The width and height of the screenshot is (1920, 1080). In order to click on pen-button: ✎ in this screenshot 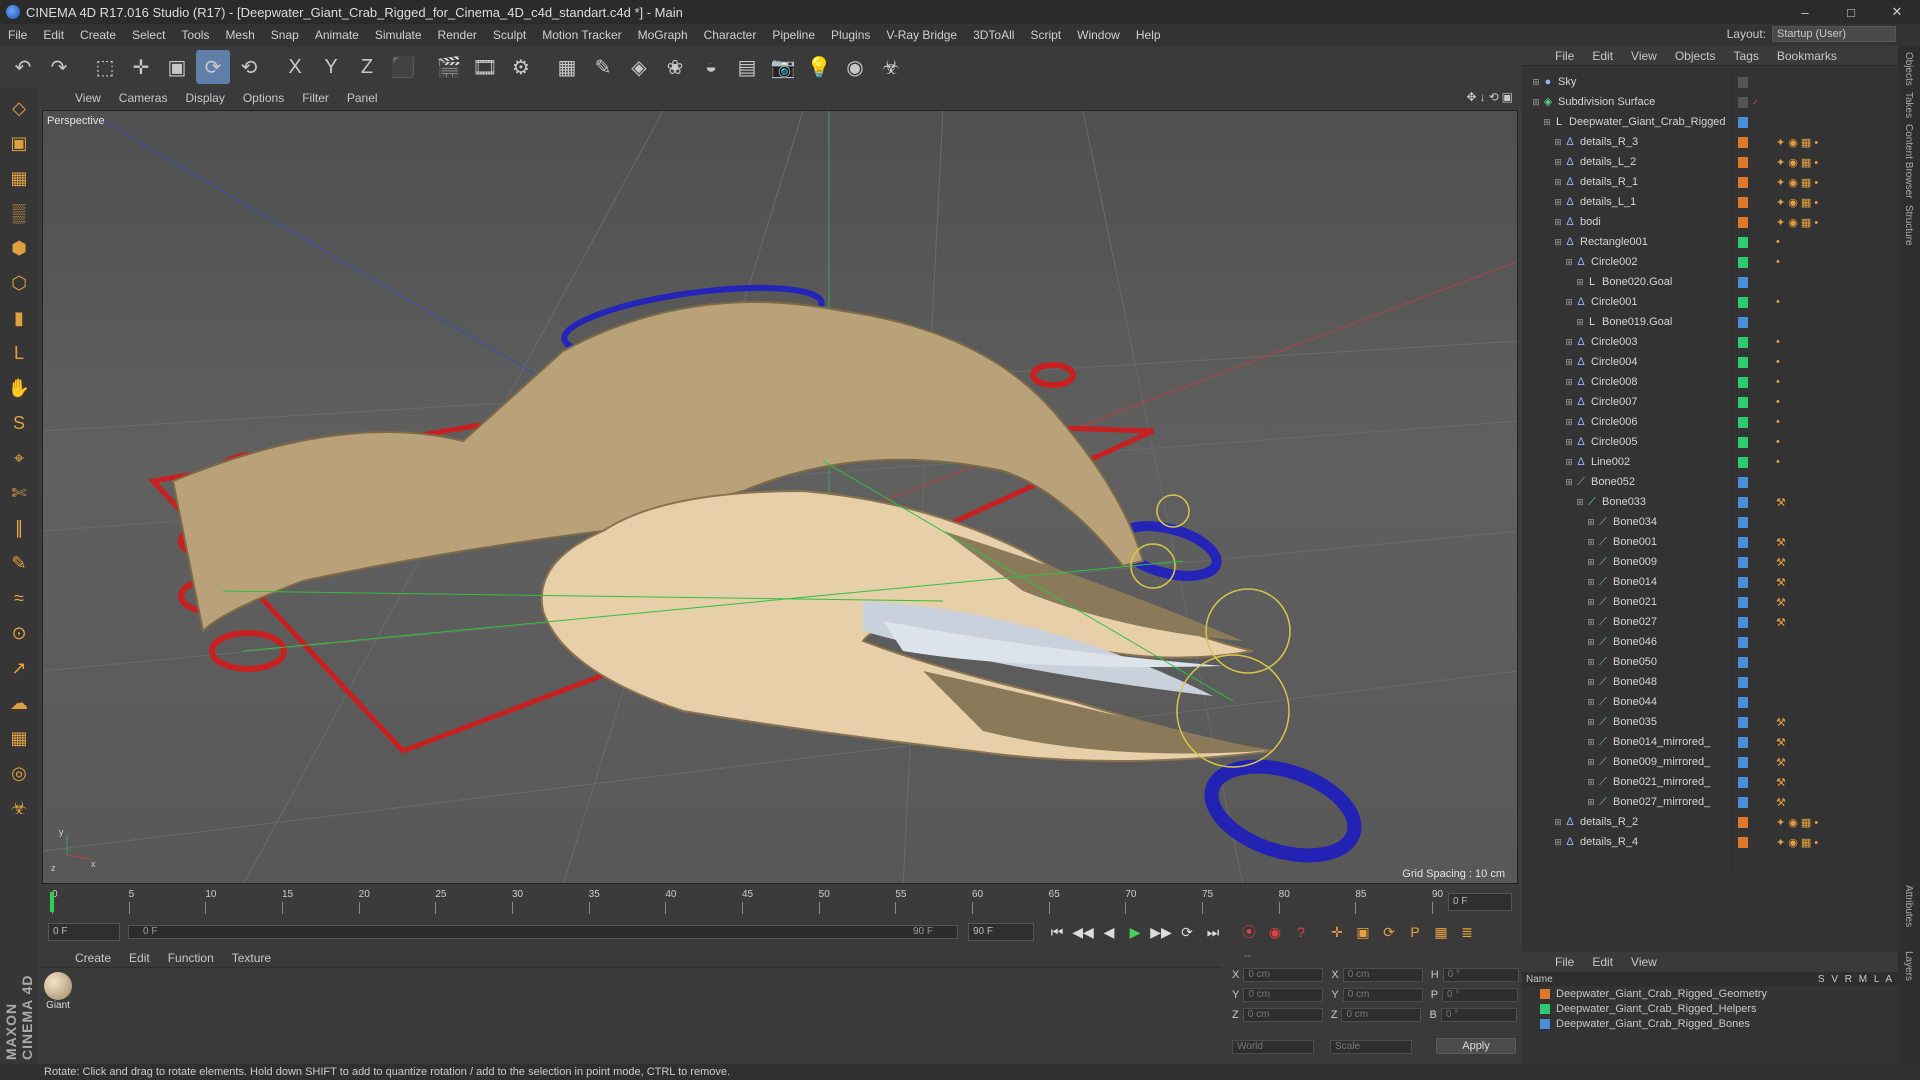, I will do `click(603, 67)`.